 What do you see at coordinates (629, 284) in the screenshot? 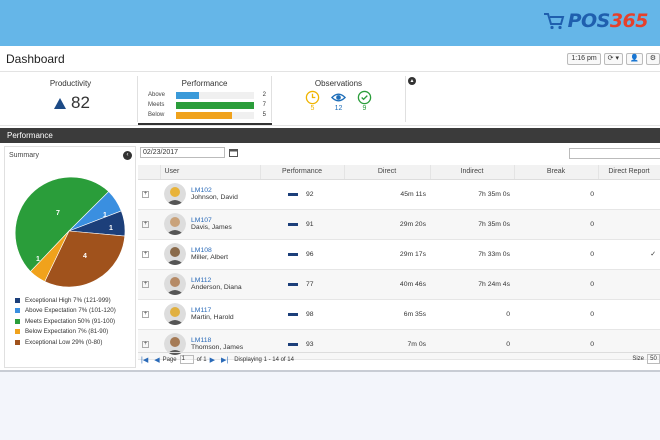
I see `direct-report-cell` at bounding box center [629, 284].